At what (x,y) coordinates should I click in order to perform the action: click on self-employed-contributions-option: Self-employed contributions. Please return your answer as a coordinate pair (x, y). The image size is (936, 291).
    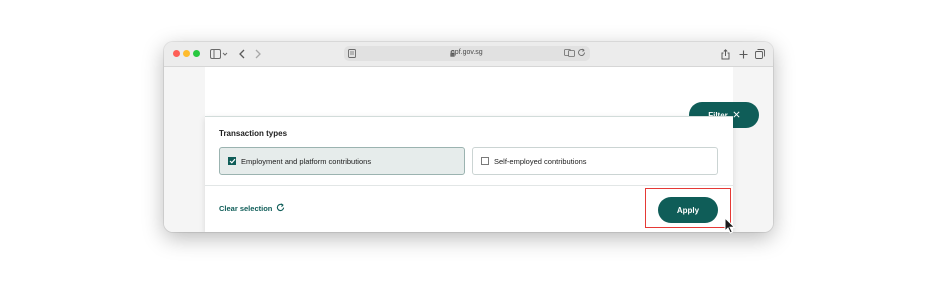
    Looking at the image, I should click on (595, 161).